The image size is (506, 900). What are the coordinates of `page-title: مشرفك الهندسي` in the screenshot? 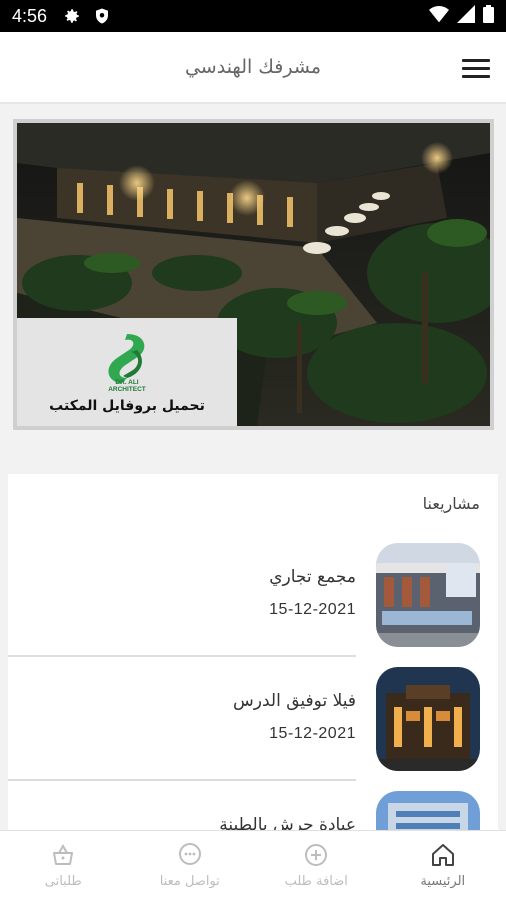 It's located at (253, 67).